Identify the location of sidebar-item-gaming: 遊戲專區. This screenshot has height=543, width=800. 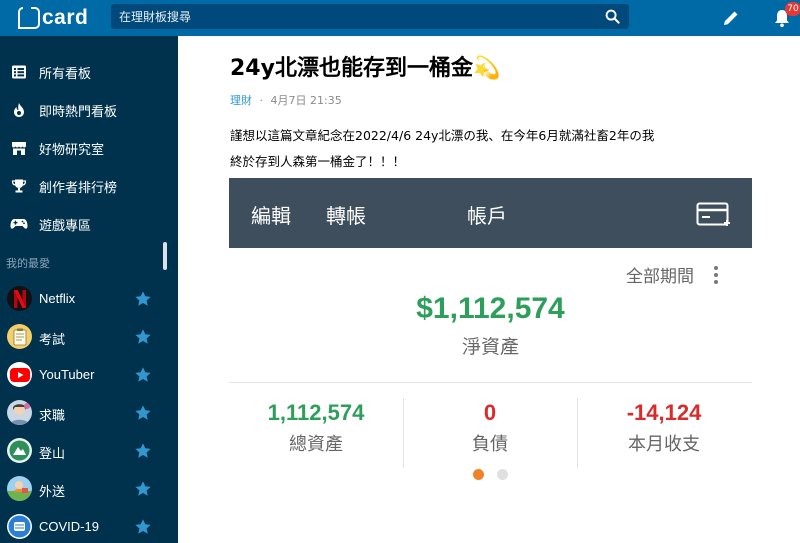
(89, 224).